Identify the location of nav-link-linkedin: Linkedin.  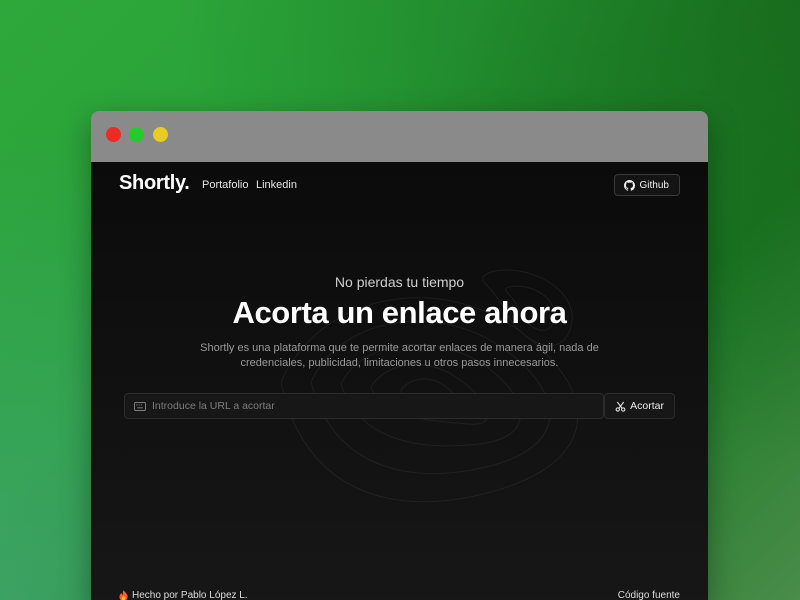
(276, 185).